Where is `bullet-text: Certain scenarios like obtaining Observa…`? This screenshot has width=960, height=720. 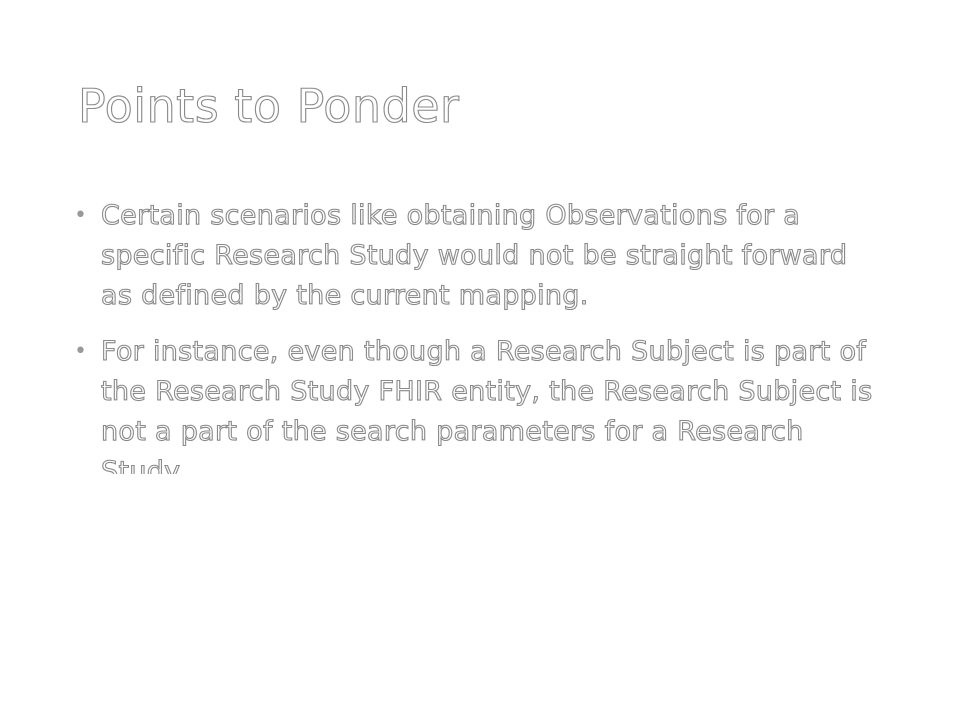 bullet-text: Certain scenarios like obtaining Observa… is located at coordinates (474, 255).